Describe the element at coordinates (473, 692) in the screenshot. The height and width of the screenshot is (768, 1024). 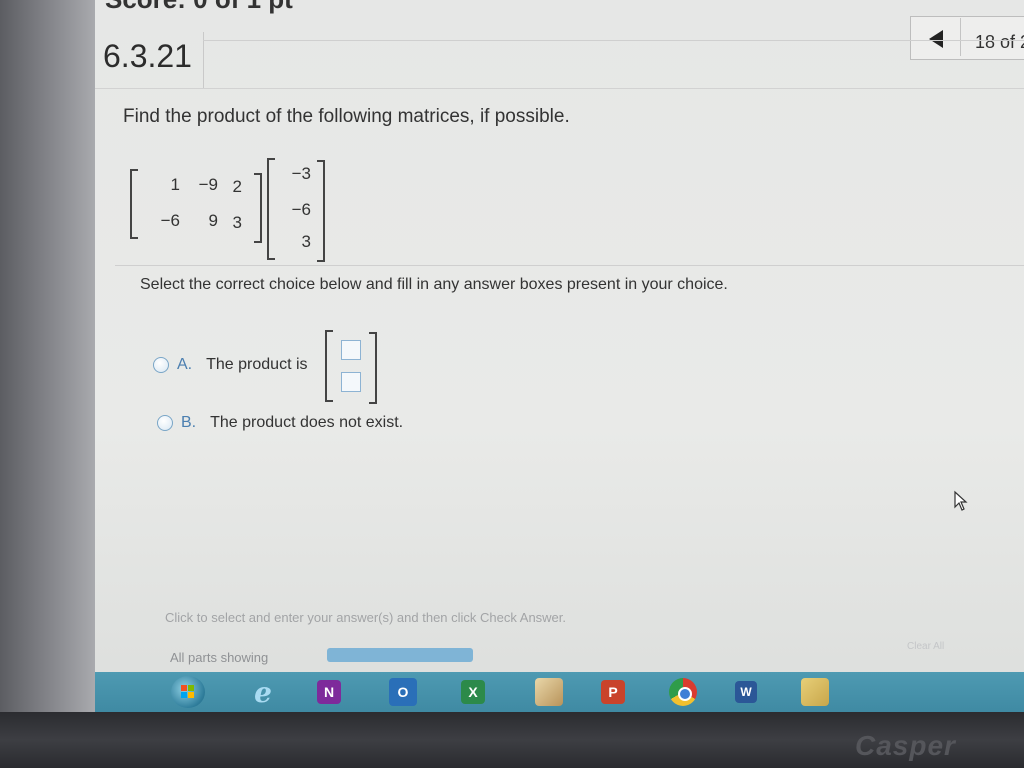
I see `excel-icon: X` at that location.